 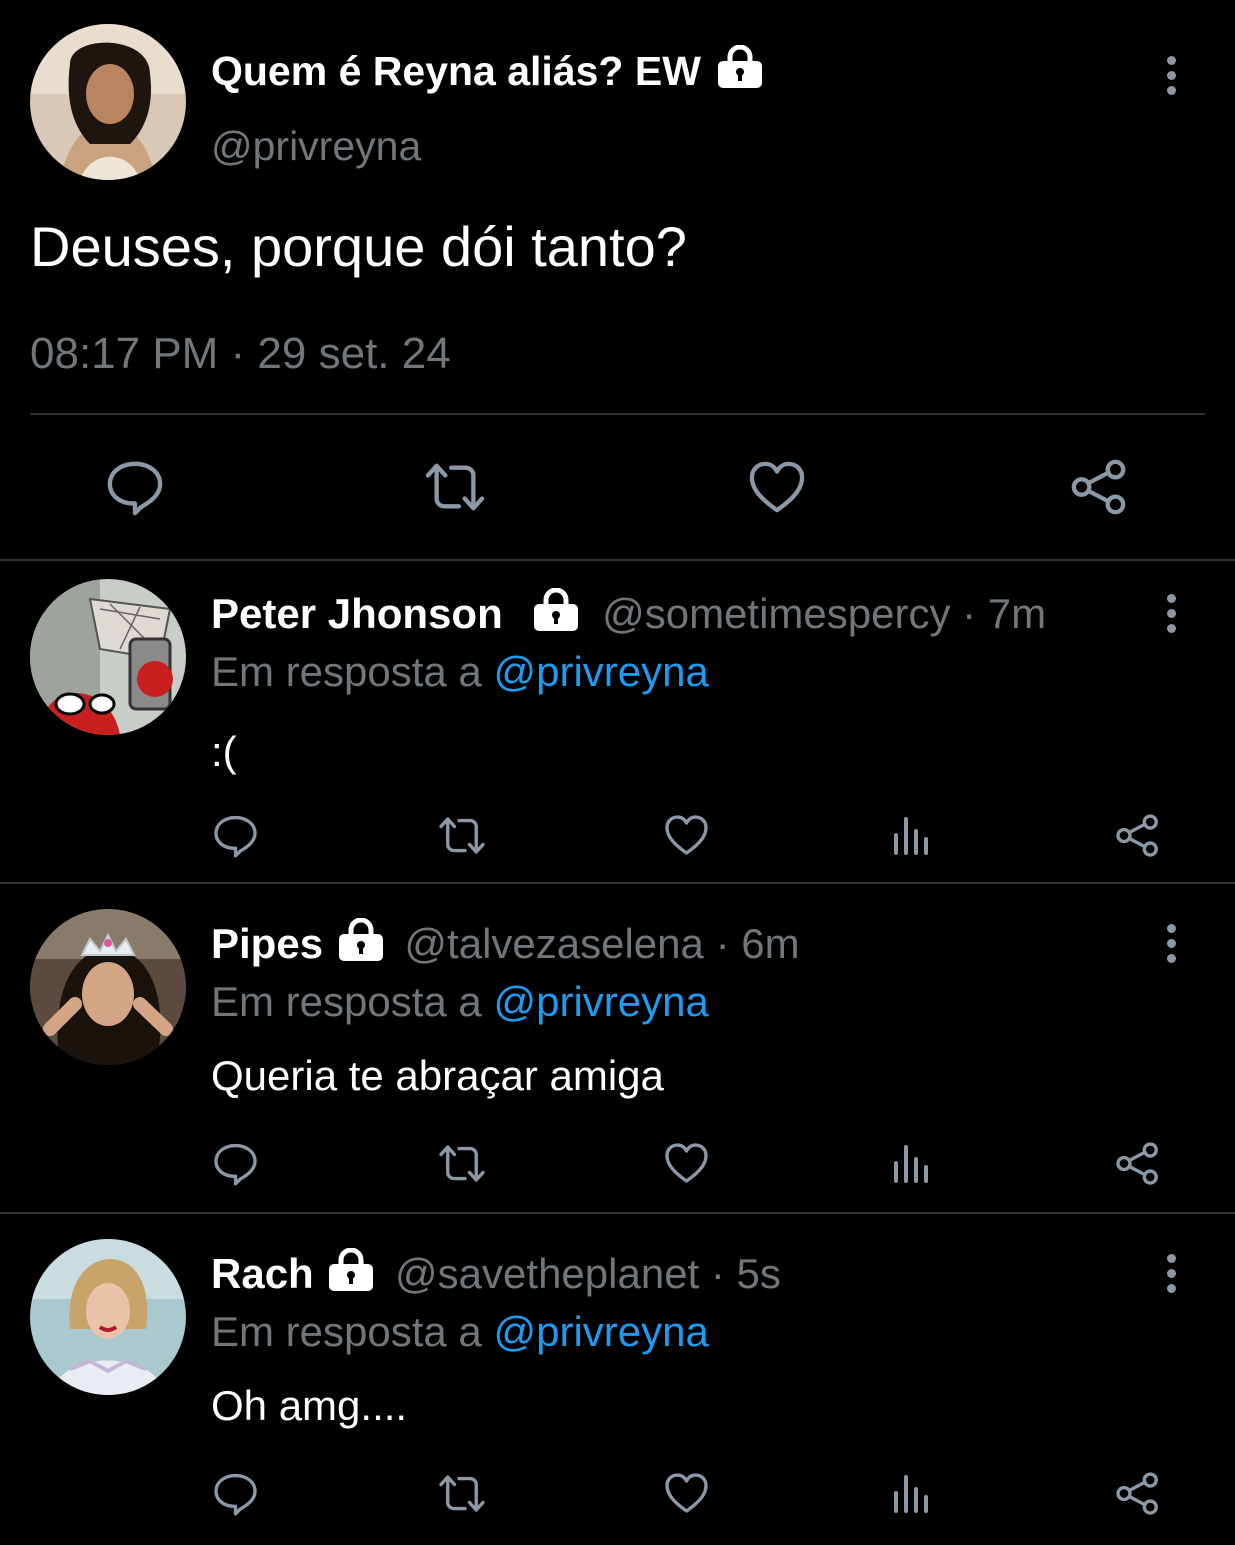 I want to click on reply-text: :(, so click(x=224, y=751).